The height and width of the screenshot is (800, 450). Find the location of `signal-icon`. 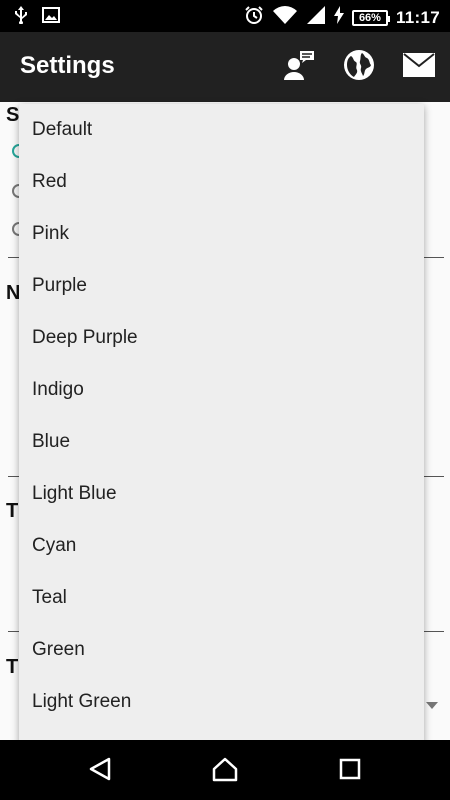

signal-icon is located at coordinates (316, 17).